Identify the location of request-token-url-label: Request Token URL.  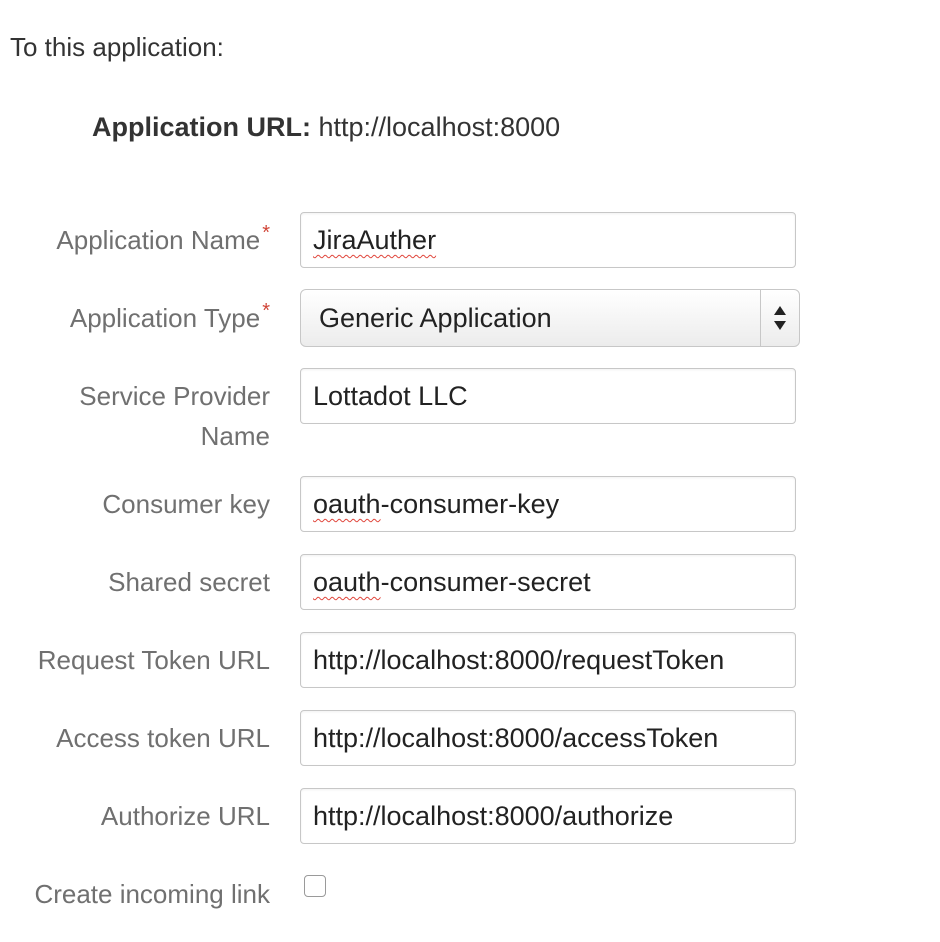
(153, 660).